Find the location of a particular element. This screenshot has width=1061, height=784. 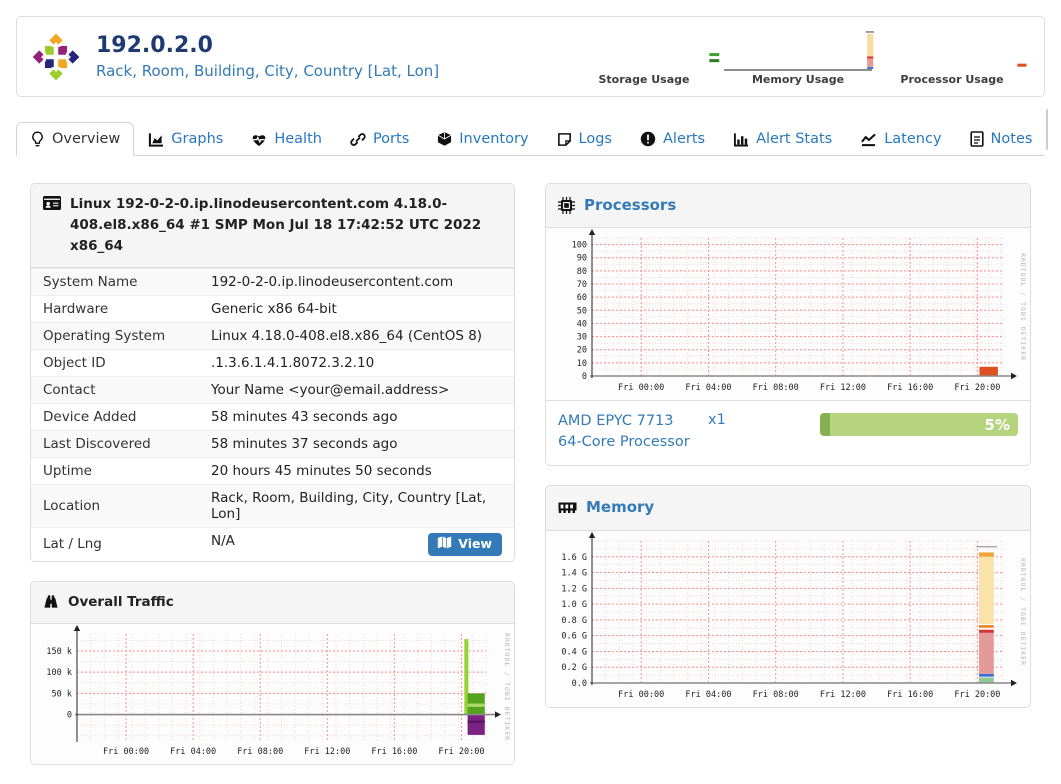

table-row: Device Added 58 minutes 43 seconds ago is located at coordinates (272, 416).